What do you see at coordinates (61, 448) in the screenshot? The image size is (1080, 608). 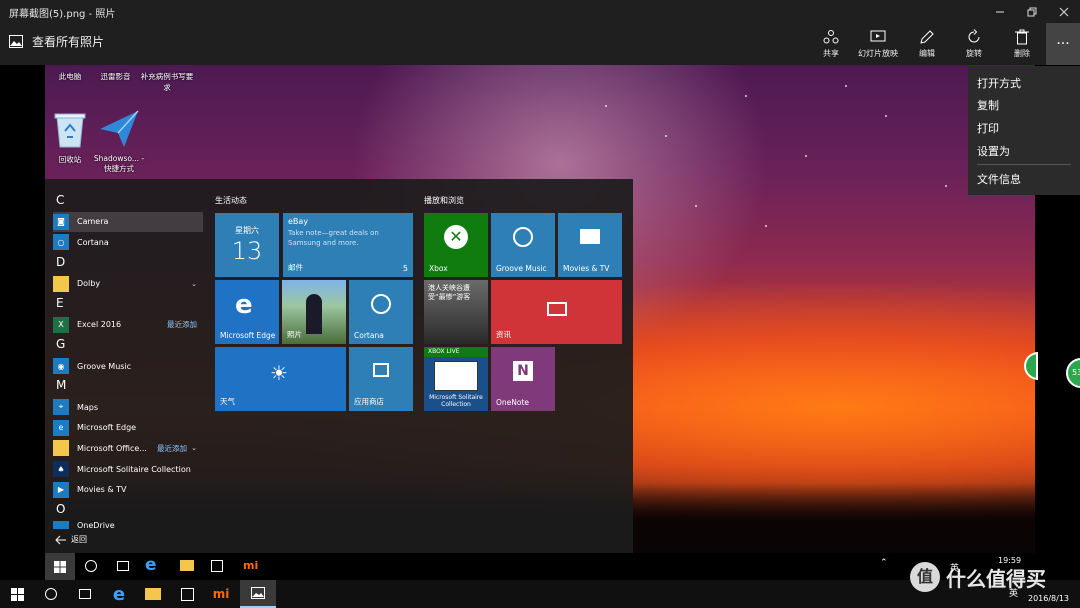 I see `folder-icon` at bounding box center [61, 448].